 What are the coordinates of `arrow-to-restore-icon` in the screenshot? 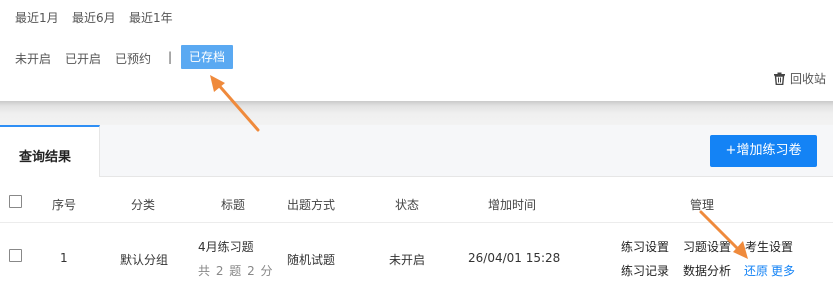 It's located at (723, 234).